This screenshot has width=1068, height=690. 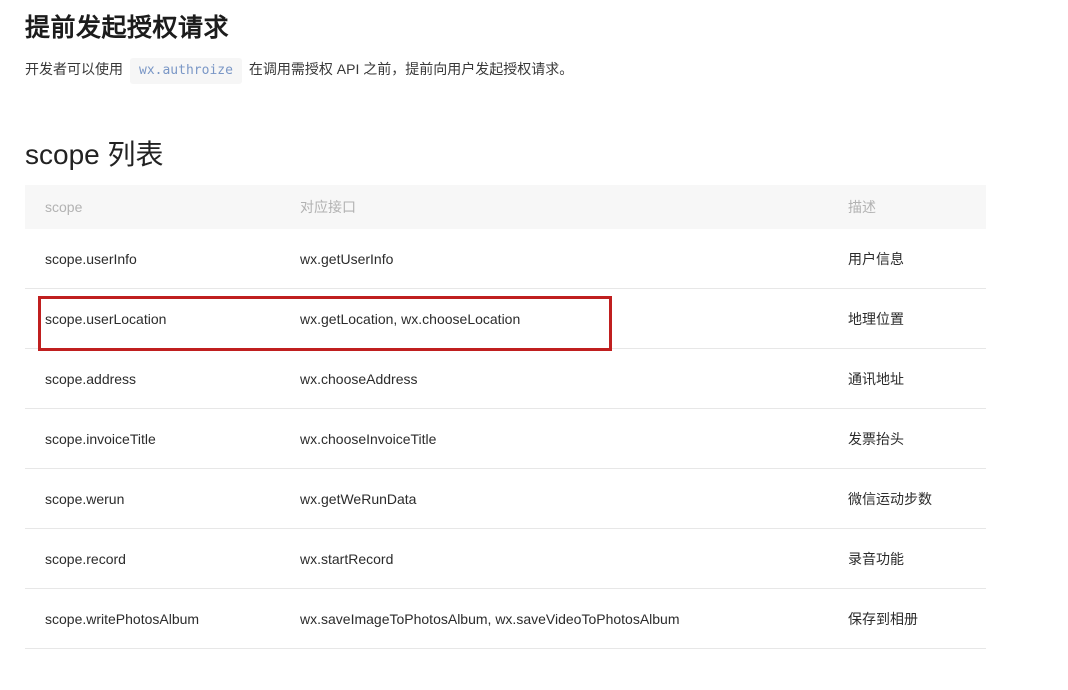 What do you see at coordinates (554, 207) in the screenshot?
I see `column-header-api: 对应接口` at bounding box center [554, 207].